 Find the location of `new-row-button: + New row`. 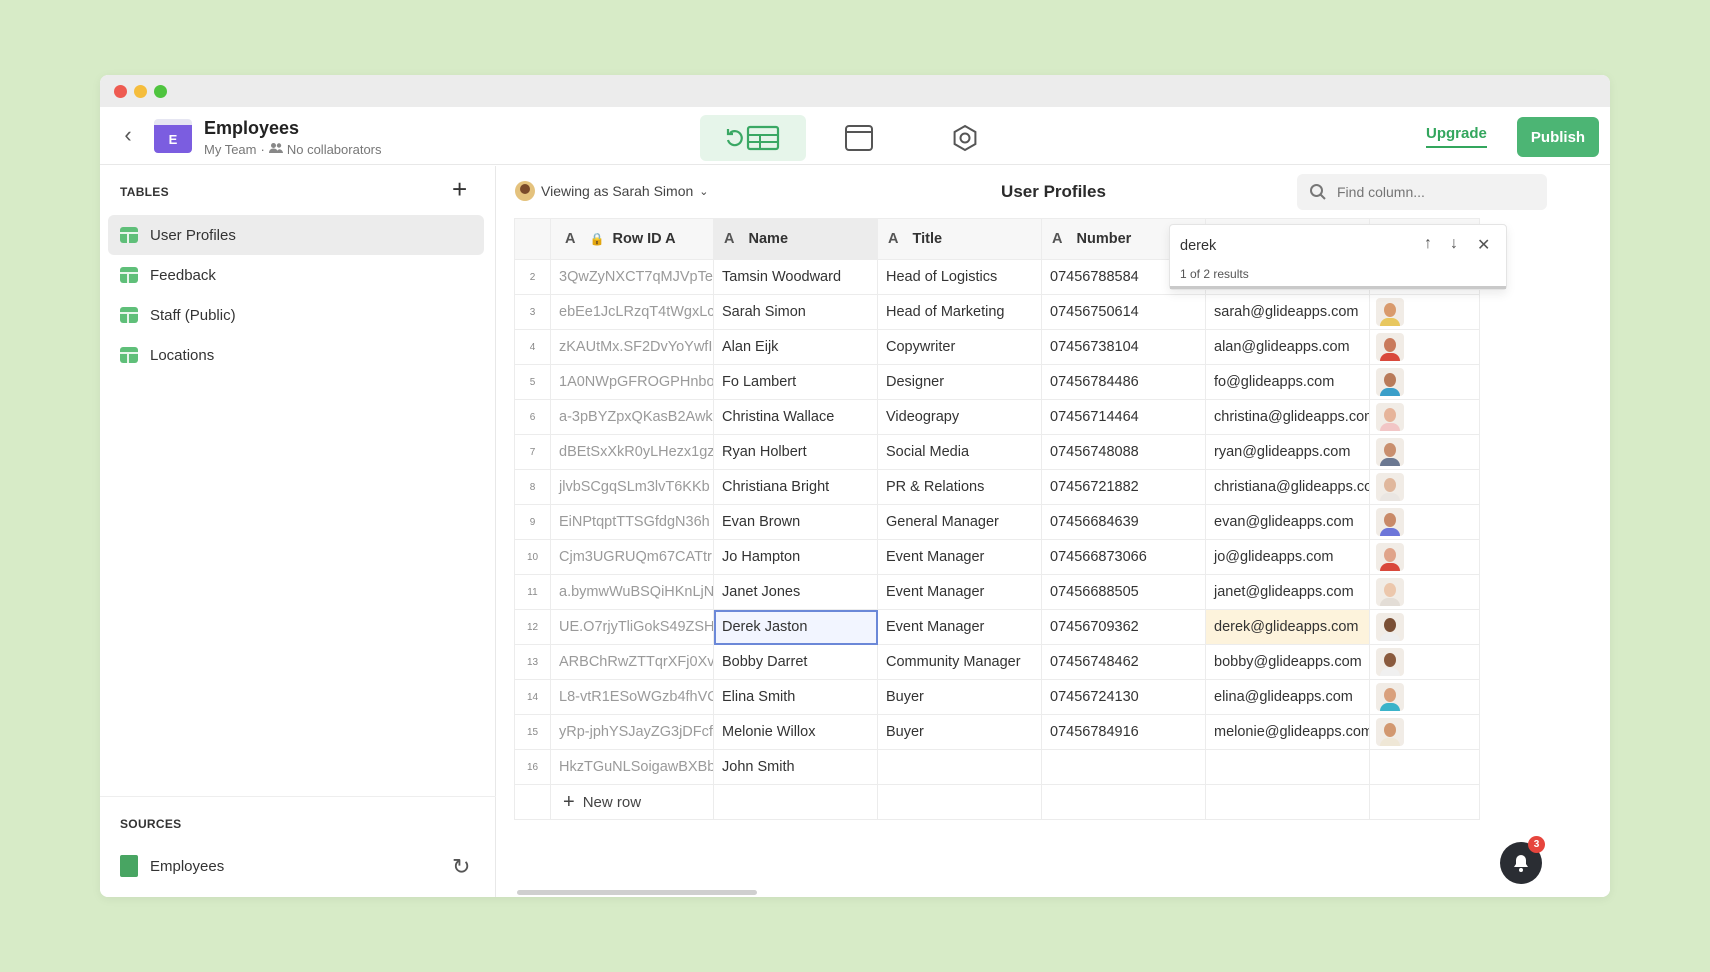

new-row-button: + New row is located at coordinates (632, 802).